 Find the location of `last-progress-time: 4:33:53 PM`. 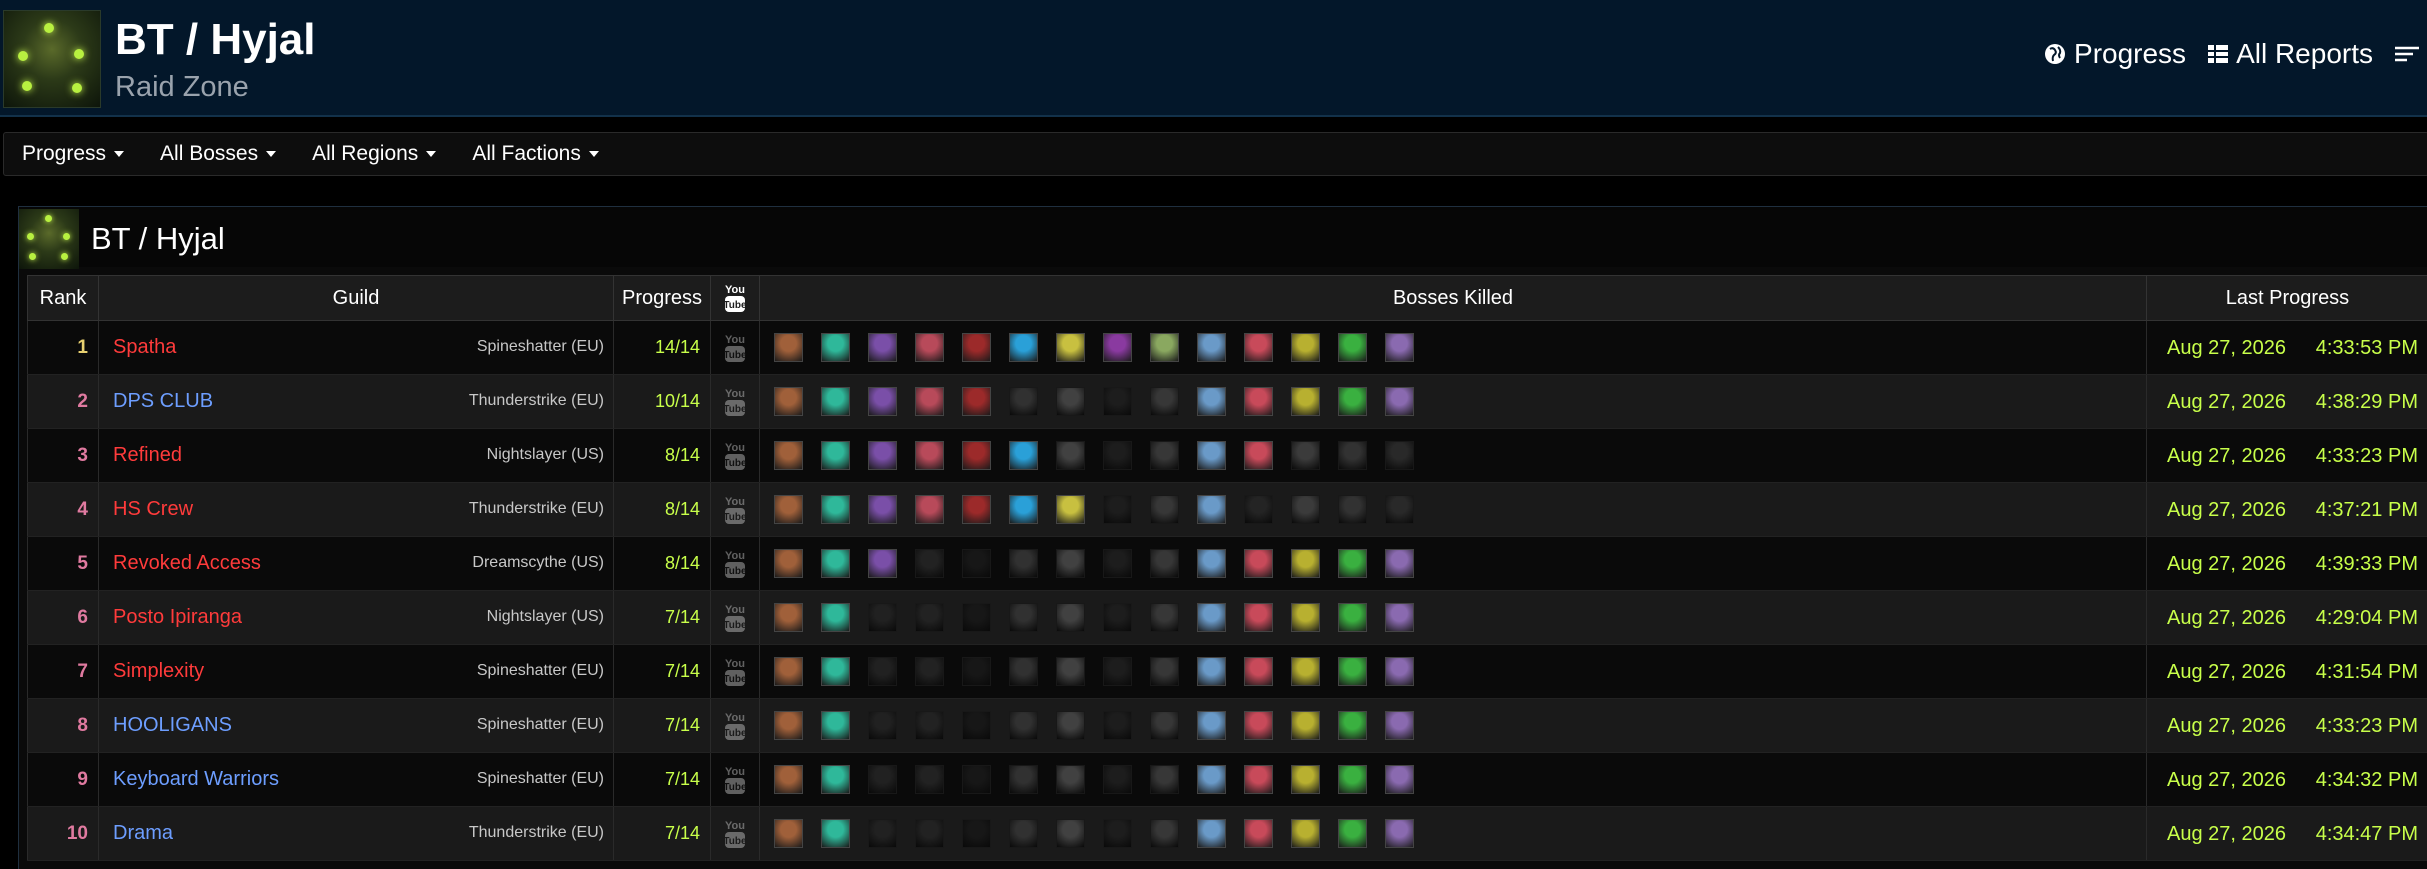

last-progress-time: 4:33:53 PM is located at coordinates (2367, 348).